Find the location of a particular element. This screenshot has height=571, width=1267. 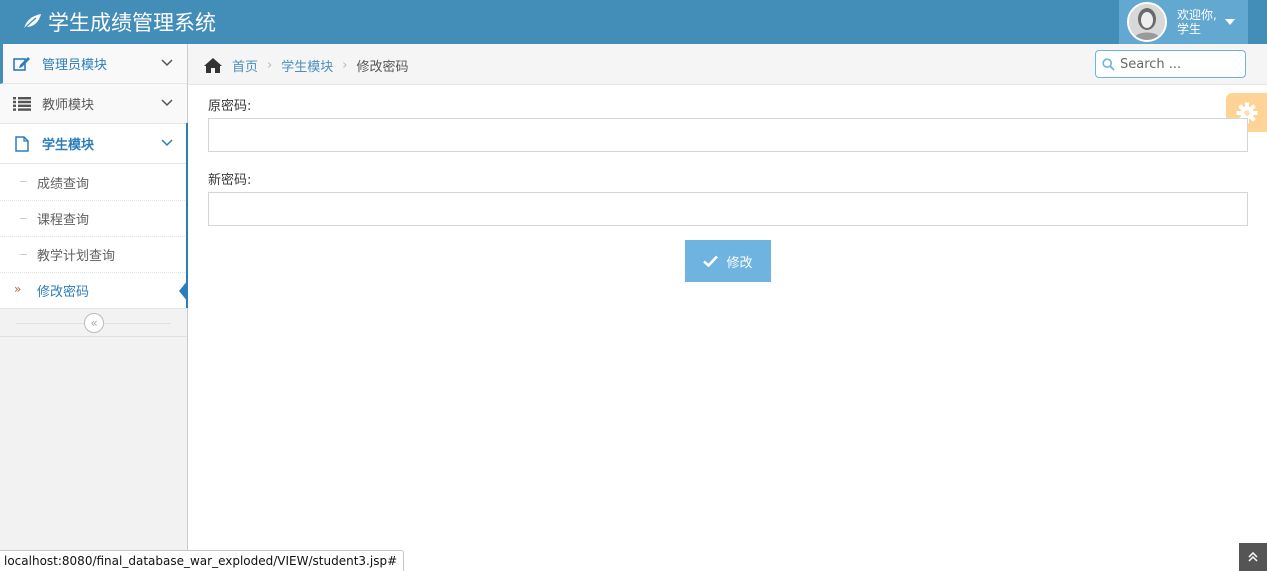

old-password-label: 原密码: is located at coordinates (230, 106).